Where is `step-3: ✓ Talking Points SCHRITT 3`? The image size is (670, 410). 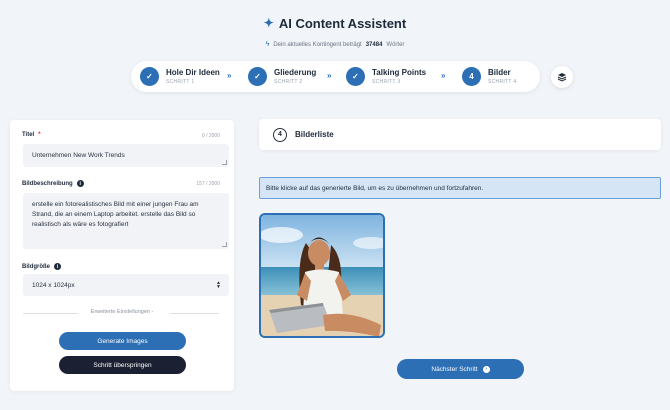 step-3: ✓ Talking Points SCHRITT 3 is located at coordinates (386, 76).